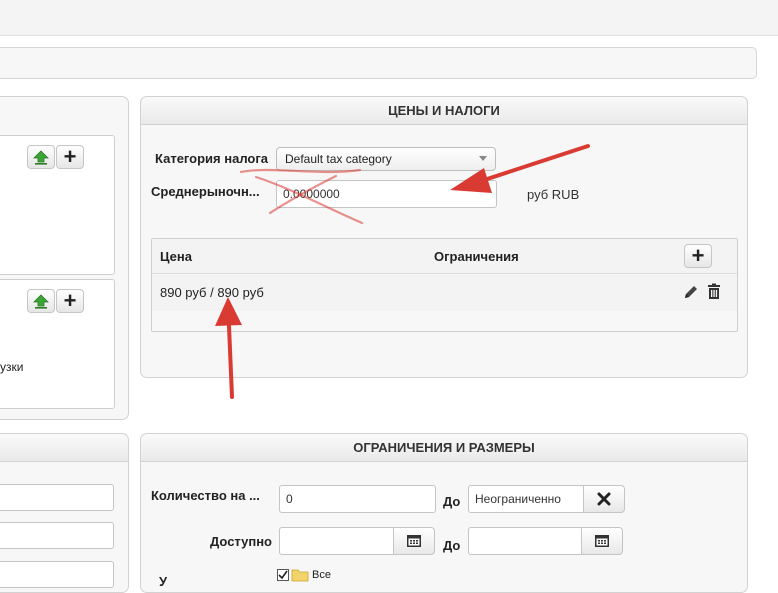  What do you see at coordinates (211, 158) in the screenshot?
I see `tax-category-label: Категория налога` at bounding box center [211, 158].